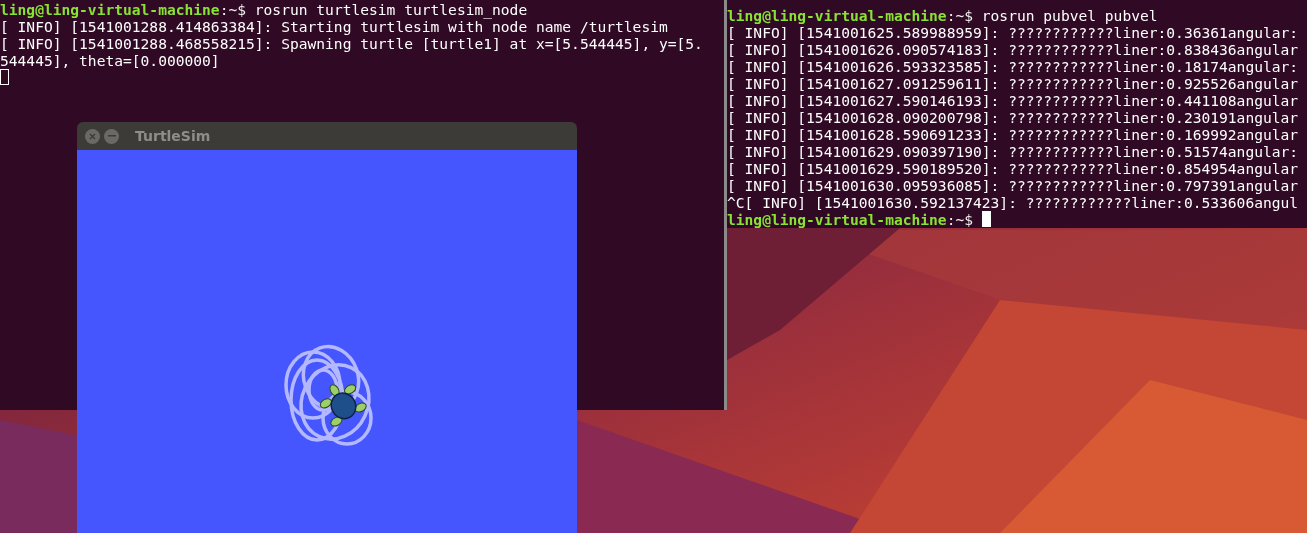  Describe the element at coordinates (1013, 49) in the screenshot. I see `terminal-line: [ INFO] [1541001626.090574183]: ????????????liner:0.838436angular` at that location.